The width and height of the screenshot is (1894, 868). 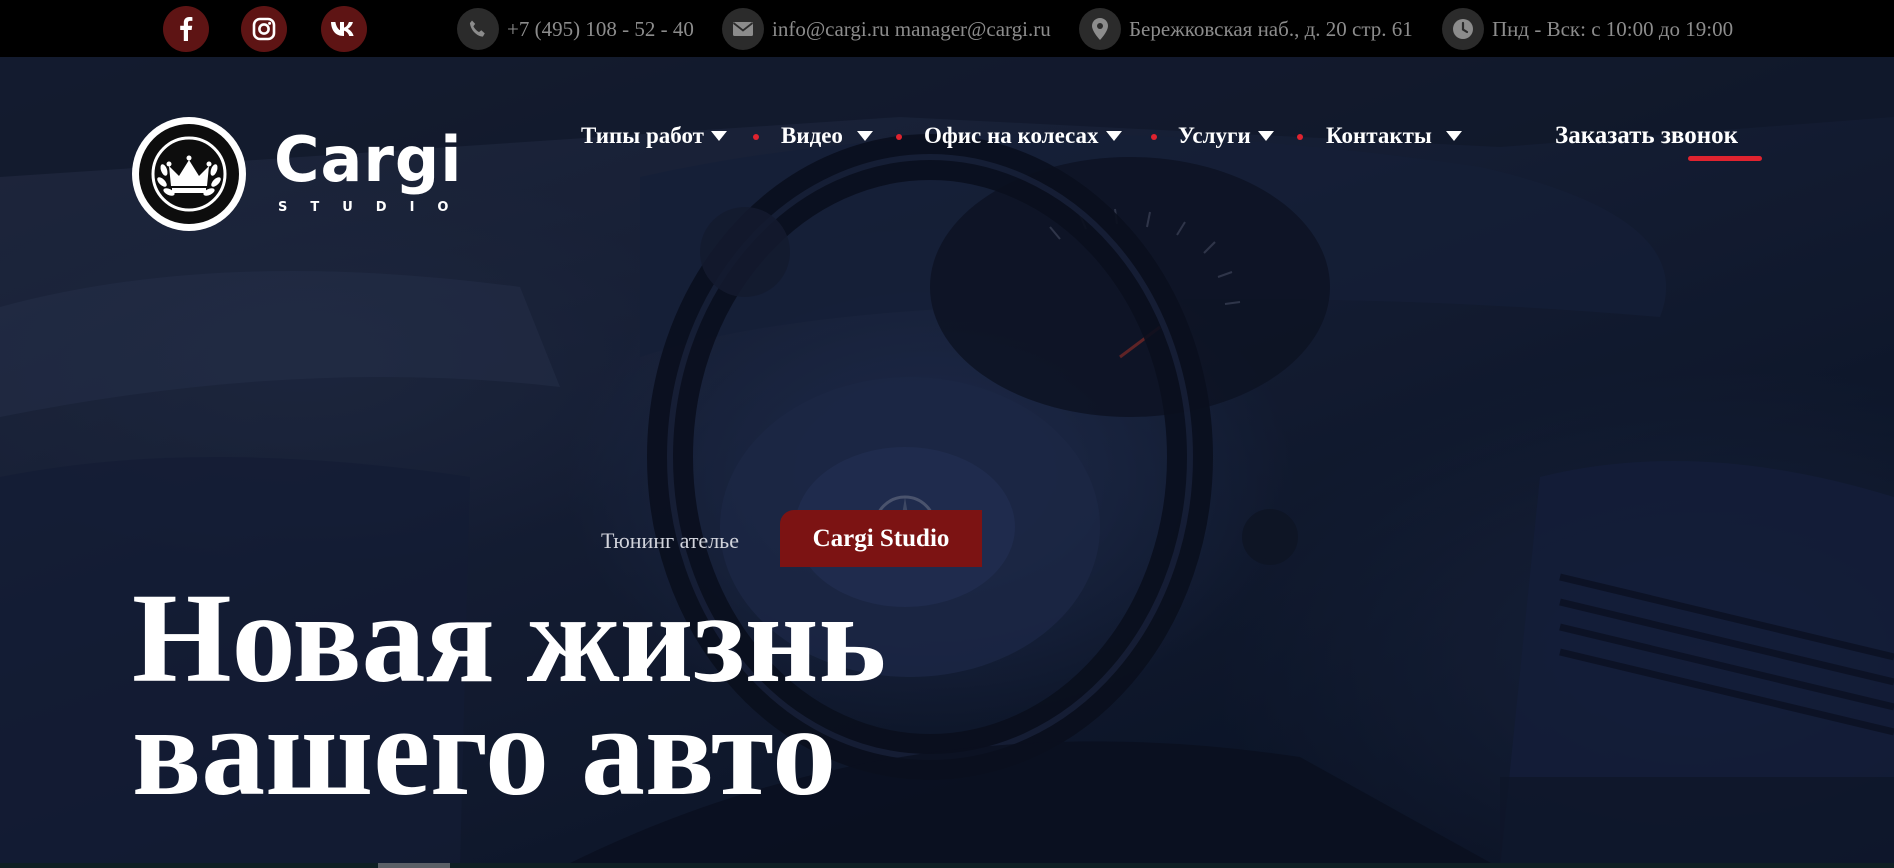 I want to click on logo-wordmark: Cargi, so click(x=368, y=159).